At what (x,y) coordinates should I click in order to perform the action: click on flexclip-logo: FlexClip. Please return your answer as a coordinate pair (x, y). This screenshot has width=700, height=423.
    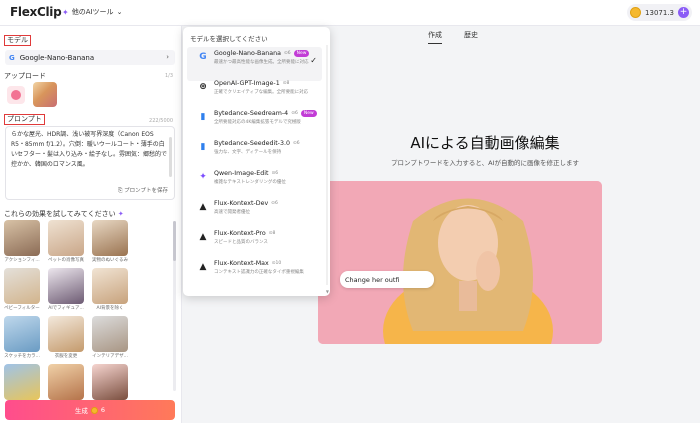
    Looking at the image, I should click on (36, 12).